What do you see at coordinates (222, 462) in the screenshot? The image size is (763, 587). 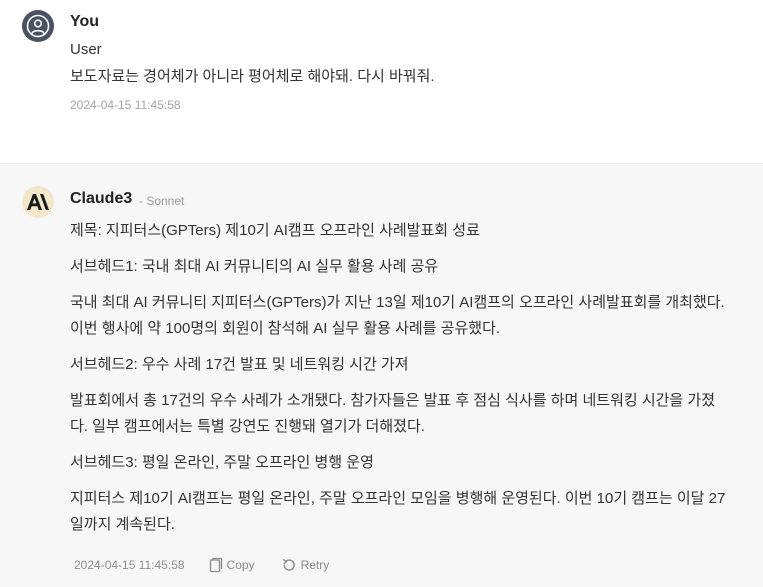 I see `message-paragraph: 서브헤드3: 평일 온라인, 주말 오프라인 병행 운영` at bounding box center [222, 462].